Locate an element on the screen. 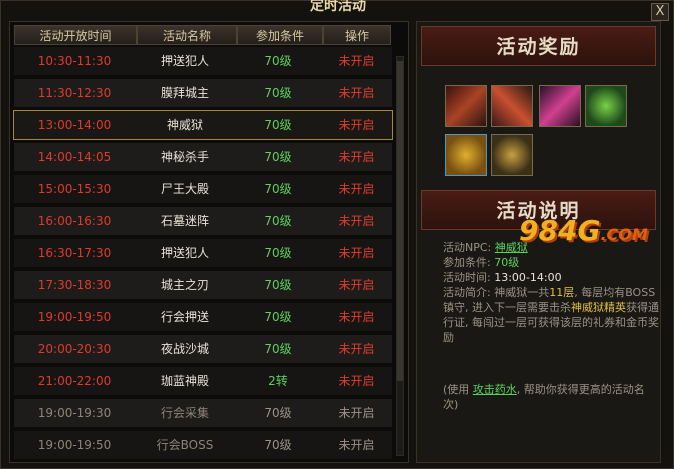 This screenshot has width=674, height=469. activity-name: 行会押送 is located at coordinates (184, 317).